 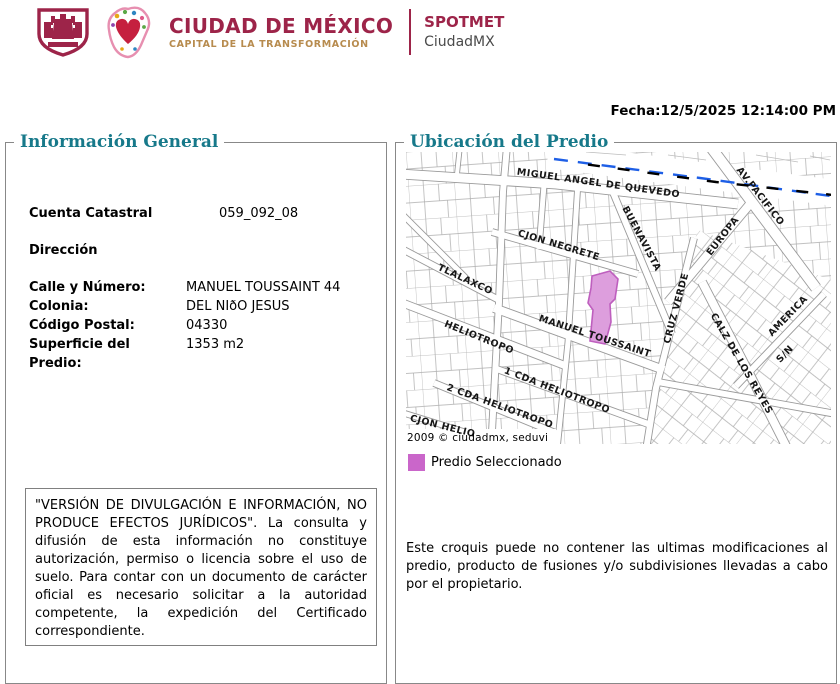 I want to click on legend-label: Predio Seleccionado, so click(x=496, y=462).